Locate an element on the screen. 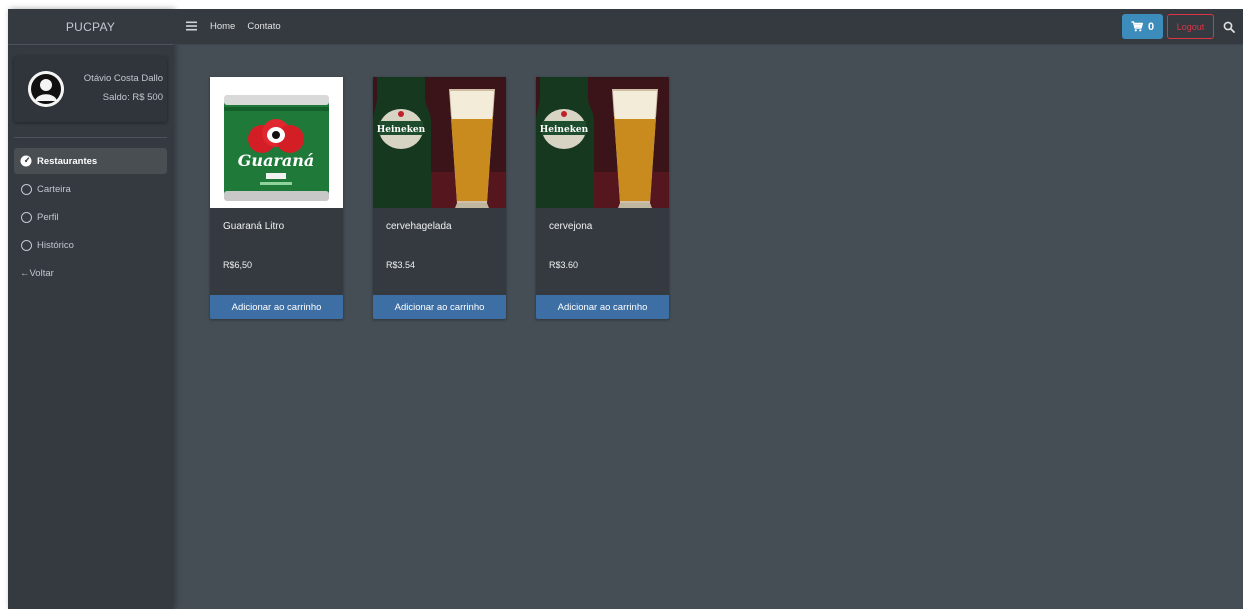  cart-count: 0 is located at coordinates (1151, 26).